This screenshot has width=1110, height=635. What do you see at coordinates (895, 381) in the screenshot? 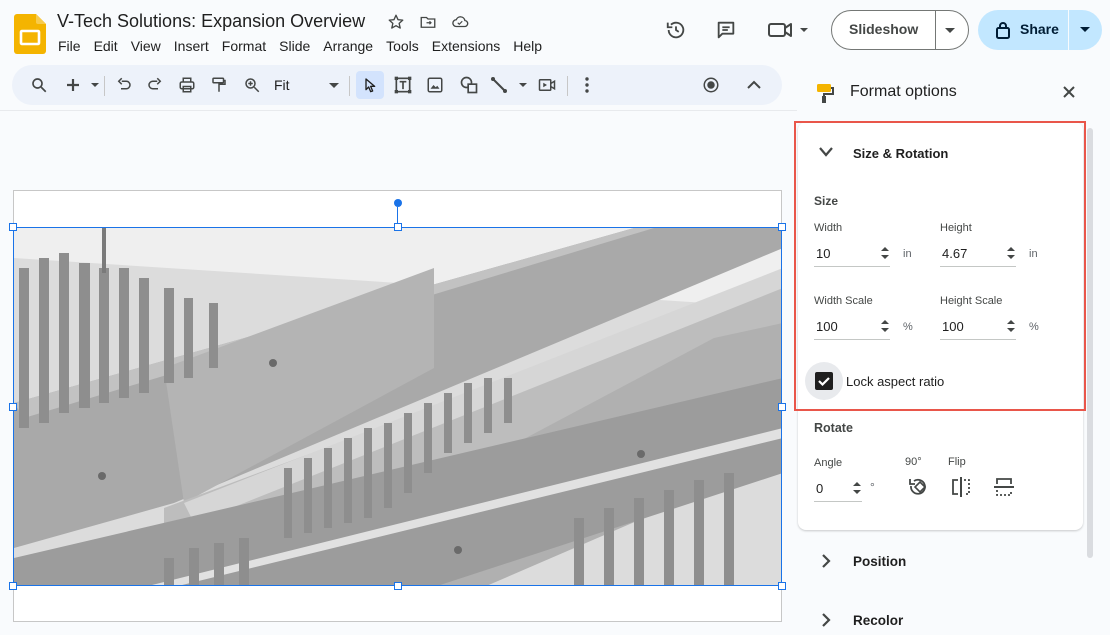
I see `lock-aspect-label: Lock aspect ratio` at bounding box center [895, 381].